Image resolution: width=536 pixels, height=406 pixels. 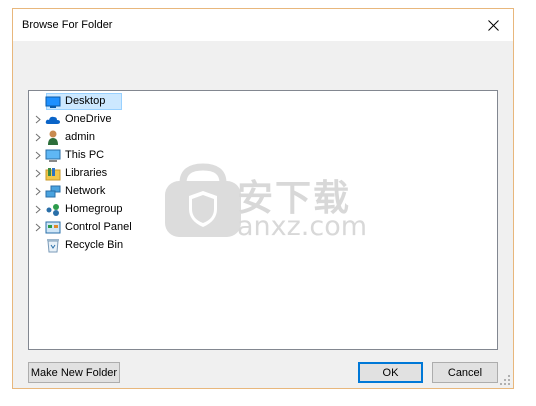 What do you see at coordinates (129, 245) in the screenshot?
I see `tree-item-recycle-bin: Recycle Bin` at bounding box center [129, 245].